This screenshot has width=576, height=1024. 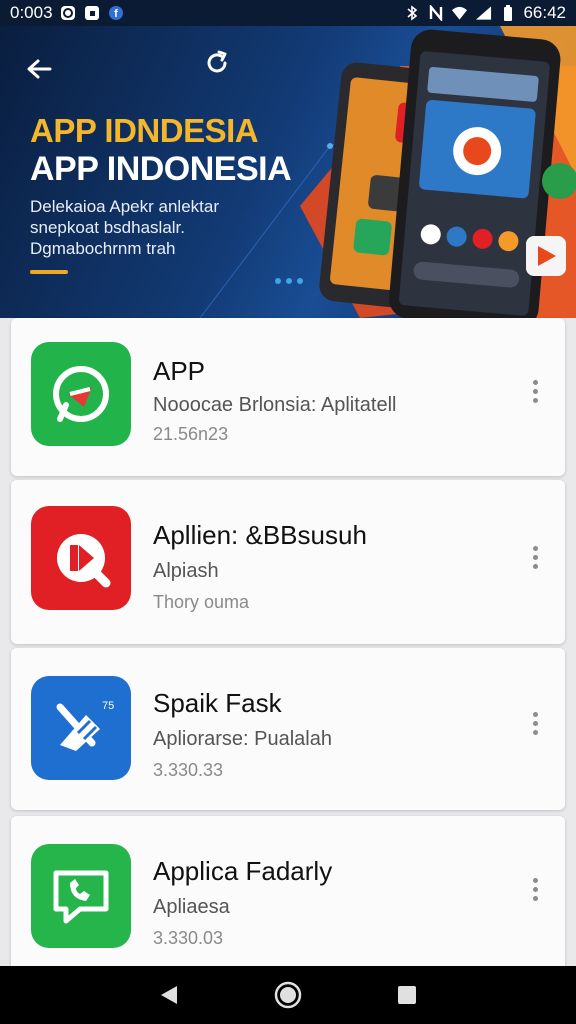 I want to click on bluetooth-icon, so click(x=411, y=13).